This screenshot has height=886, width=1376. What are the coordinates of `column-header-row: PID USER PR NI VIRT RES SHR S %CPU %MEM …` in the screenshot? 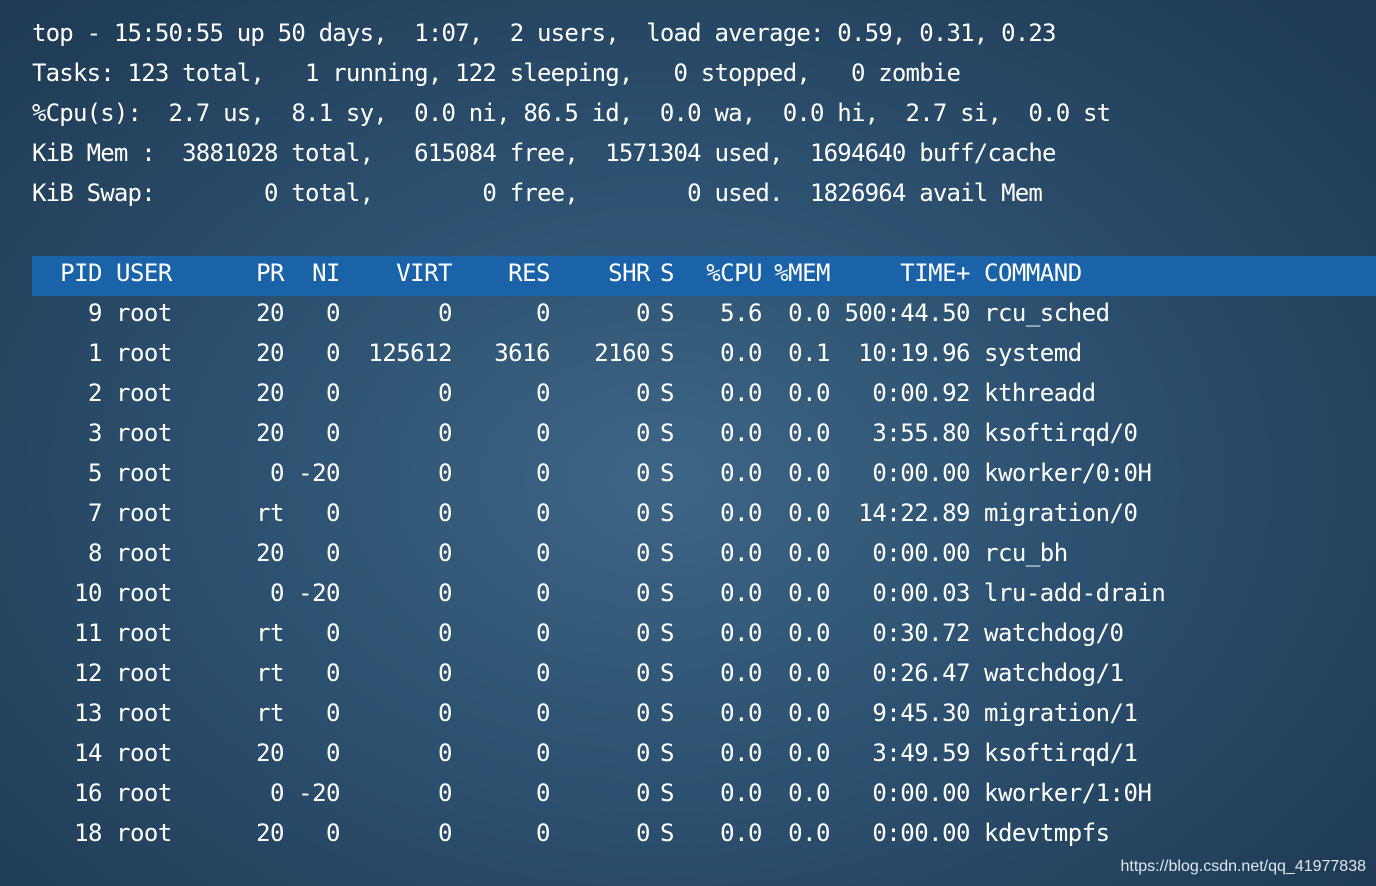 It's located at (688, 273).